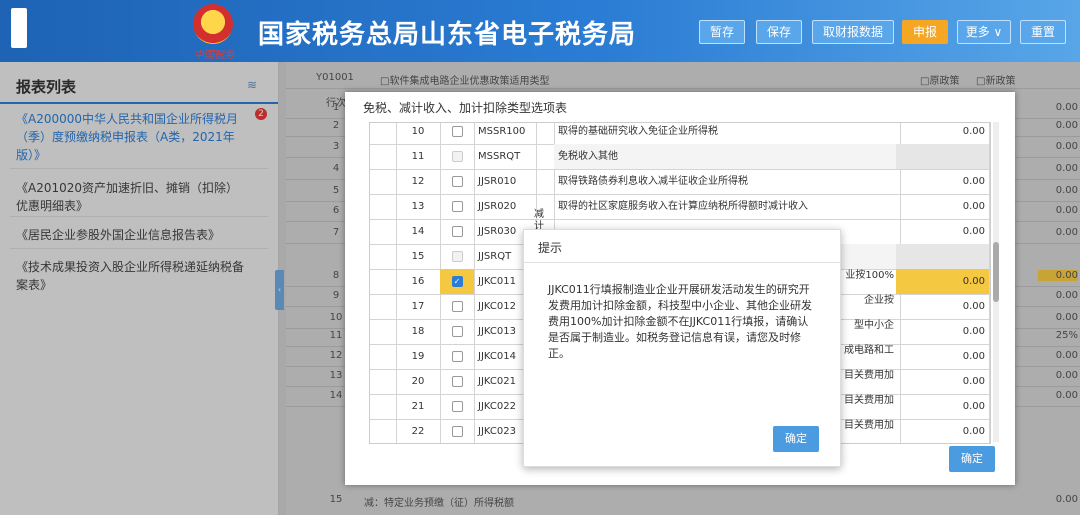 The height and width of the screenshot is (515, 1080). Describe the element at coordinates (418, 231) in the screenshot. I see `row-number: 14` at that location.